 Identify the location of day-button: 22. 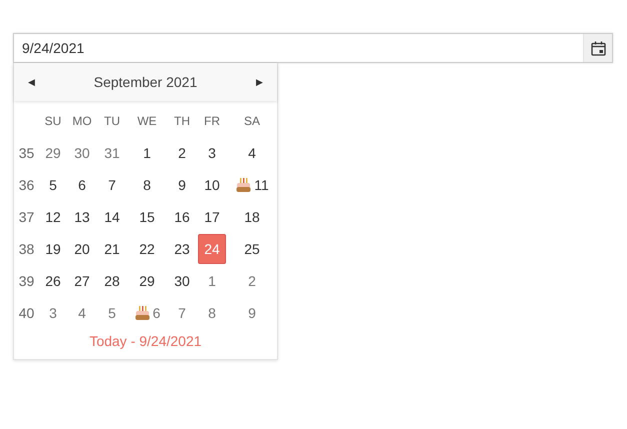
(147, 249).